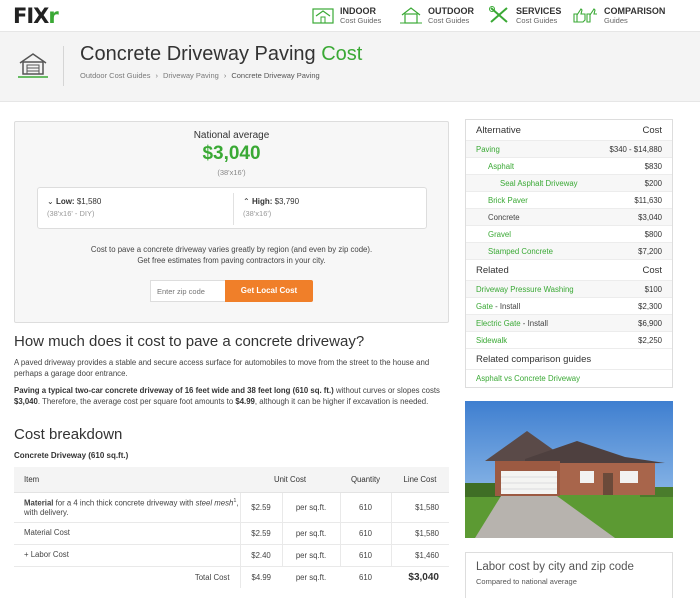 This screenshot has width=700, height=598. What do you see at coordinates (525, 289) in the screenshot?
I see `related-name: Driveway Pressure Washing` at bounding box center [525, 289].